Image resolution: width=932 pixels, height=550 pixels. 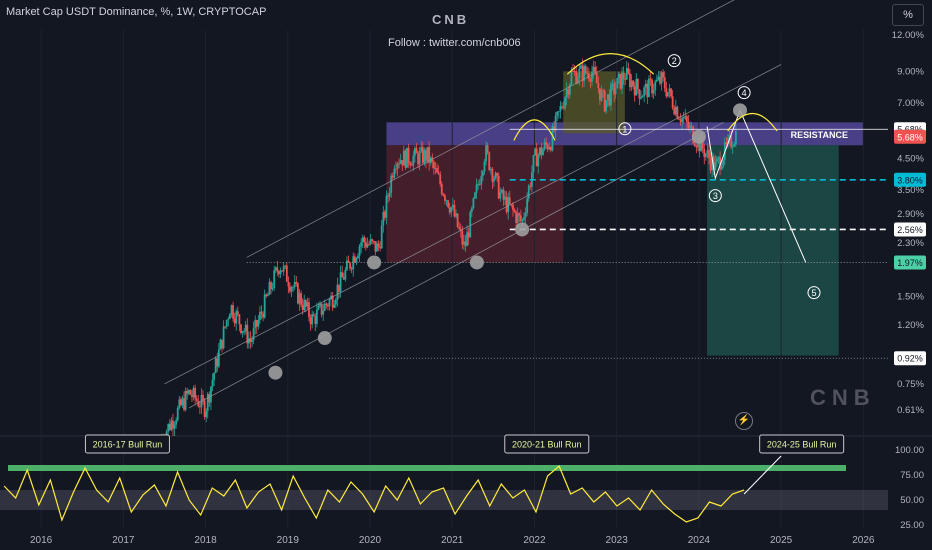 What do you see at coordinates (374, 262) in the screenshot?
I see `touch-point` at bounding box center [374, 262].